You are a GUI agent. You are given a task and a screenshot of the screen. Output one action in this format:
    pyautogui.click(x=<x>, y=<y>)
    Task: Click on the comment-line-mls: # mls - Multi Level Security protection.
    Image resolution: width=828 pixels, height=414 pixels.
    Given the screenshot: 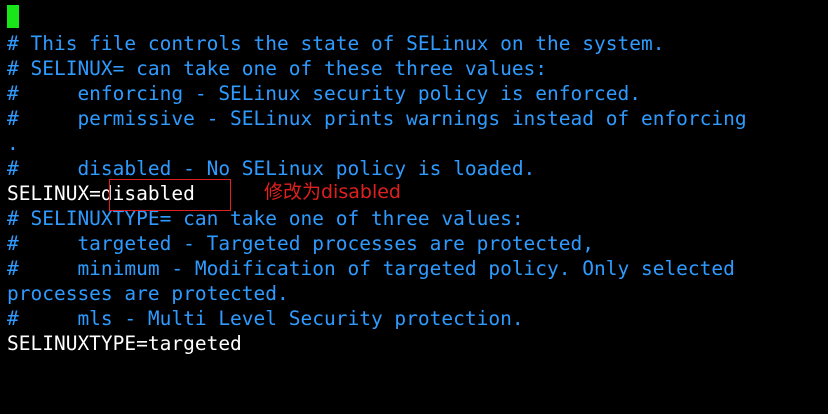 What is the action you would take?
    pyautogui.click(x=265, y=318)
    